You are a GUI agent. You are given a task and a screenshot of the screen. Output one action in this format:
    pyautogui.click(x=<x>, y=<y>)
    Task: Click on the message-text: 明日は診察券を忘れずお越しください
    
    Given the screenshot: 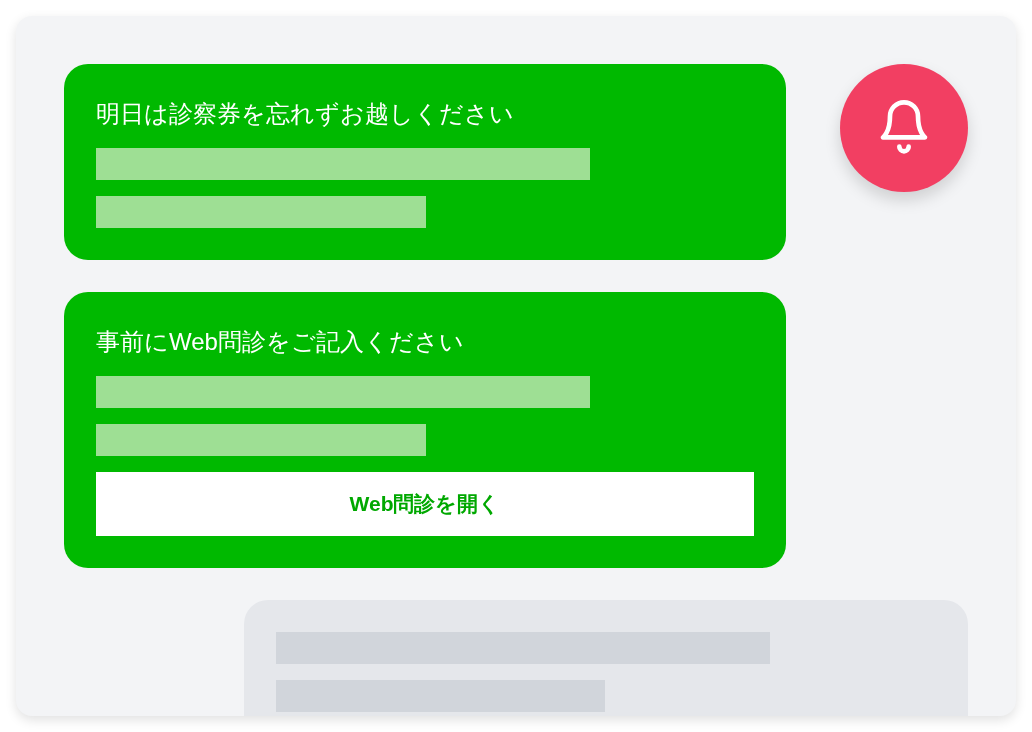 What is the action you would take?
    pyautogui.click(x=305, y=114)
    